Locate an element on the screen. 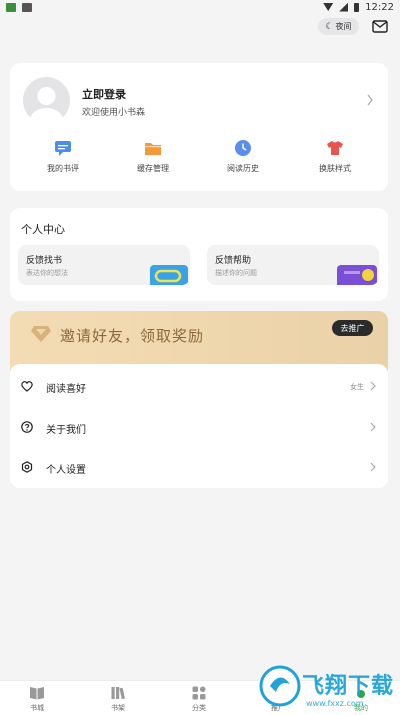  nav-item-bookstore: 书城 is located at coordinates (37, 699).